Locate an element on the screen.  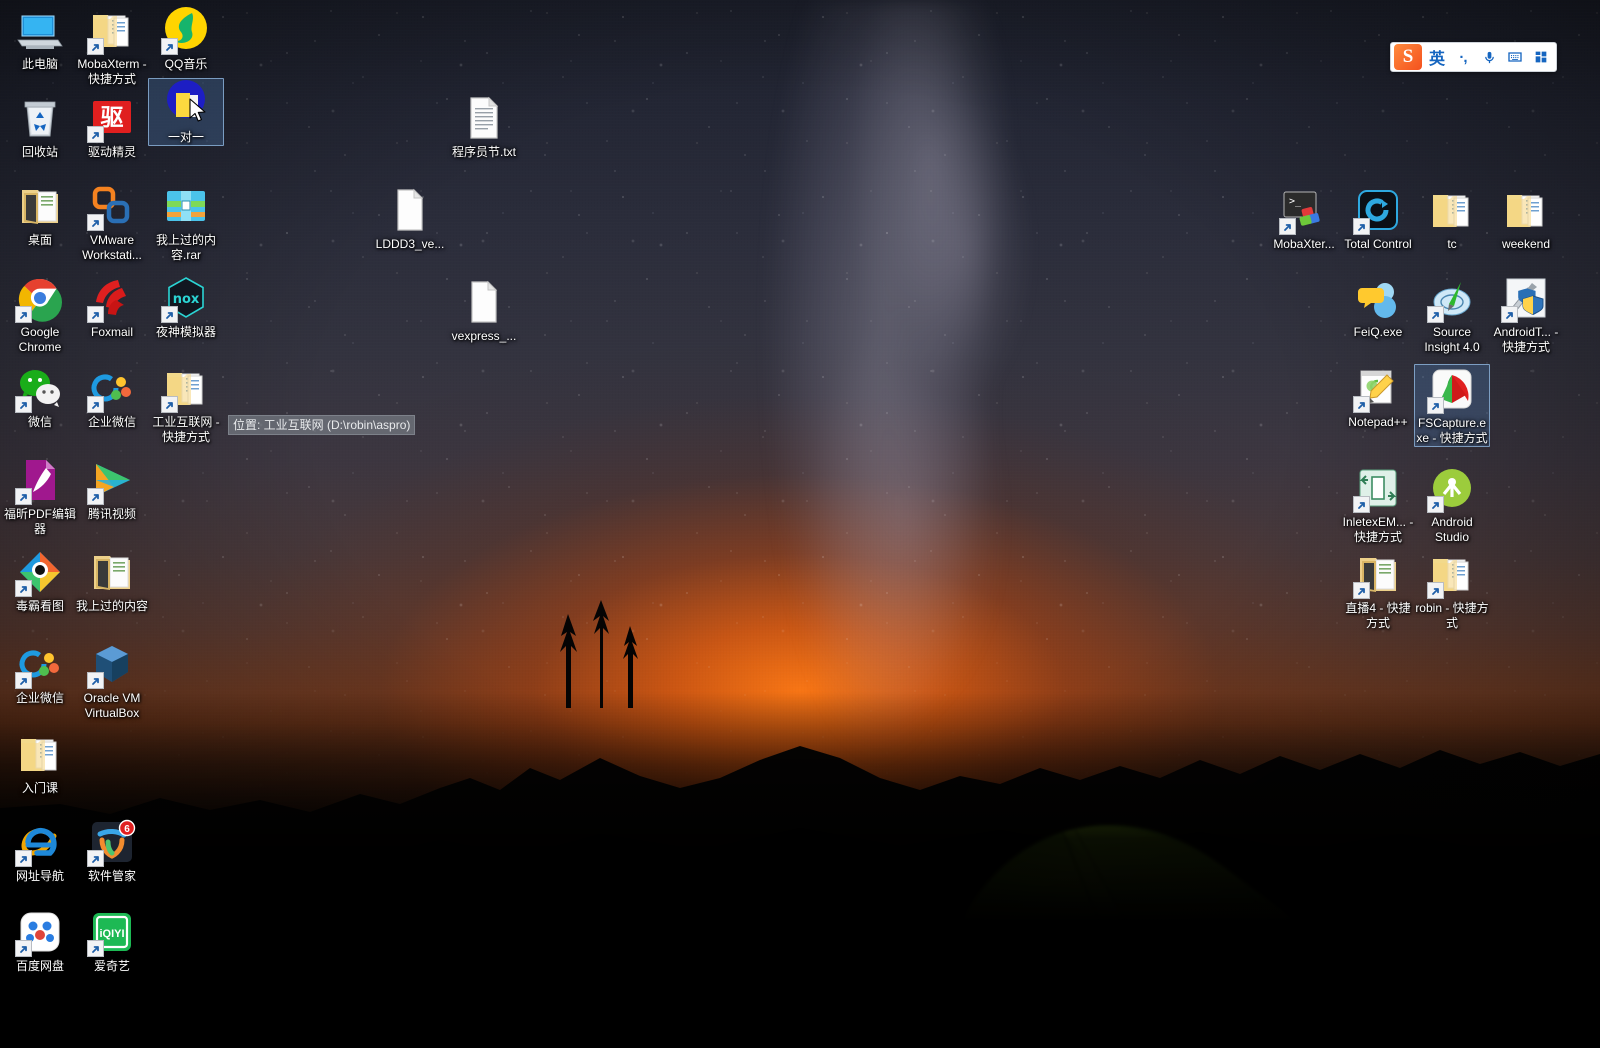
web-nav-icon is located at coordinates (39, 842).